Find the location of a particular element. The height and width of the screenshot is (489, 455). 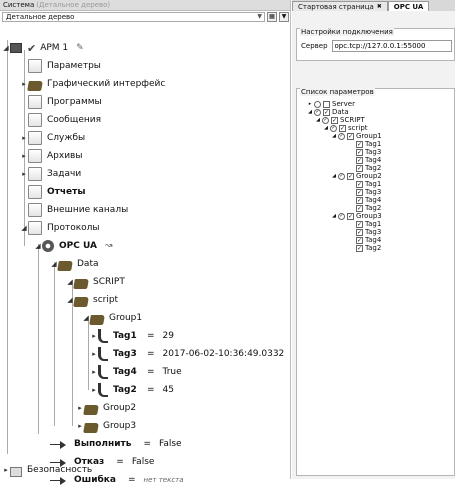

param-item-script-upper: ◢ ✓ ✓ SCRIPT is located at coordinates (340, 120).